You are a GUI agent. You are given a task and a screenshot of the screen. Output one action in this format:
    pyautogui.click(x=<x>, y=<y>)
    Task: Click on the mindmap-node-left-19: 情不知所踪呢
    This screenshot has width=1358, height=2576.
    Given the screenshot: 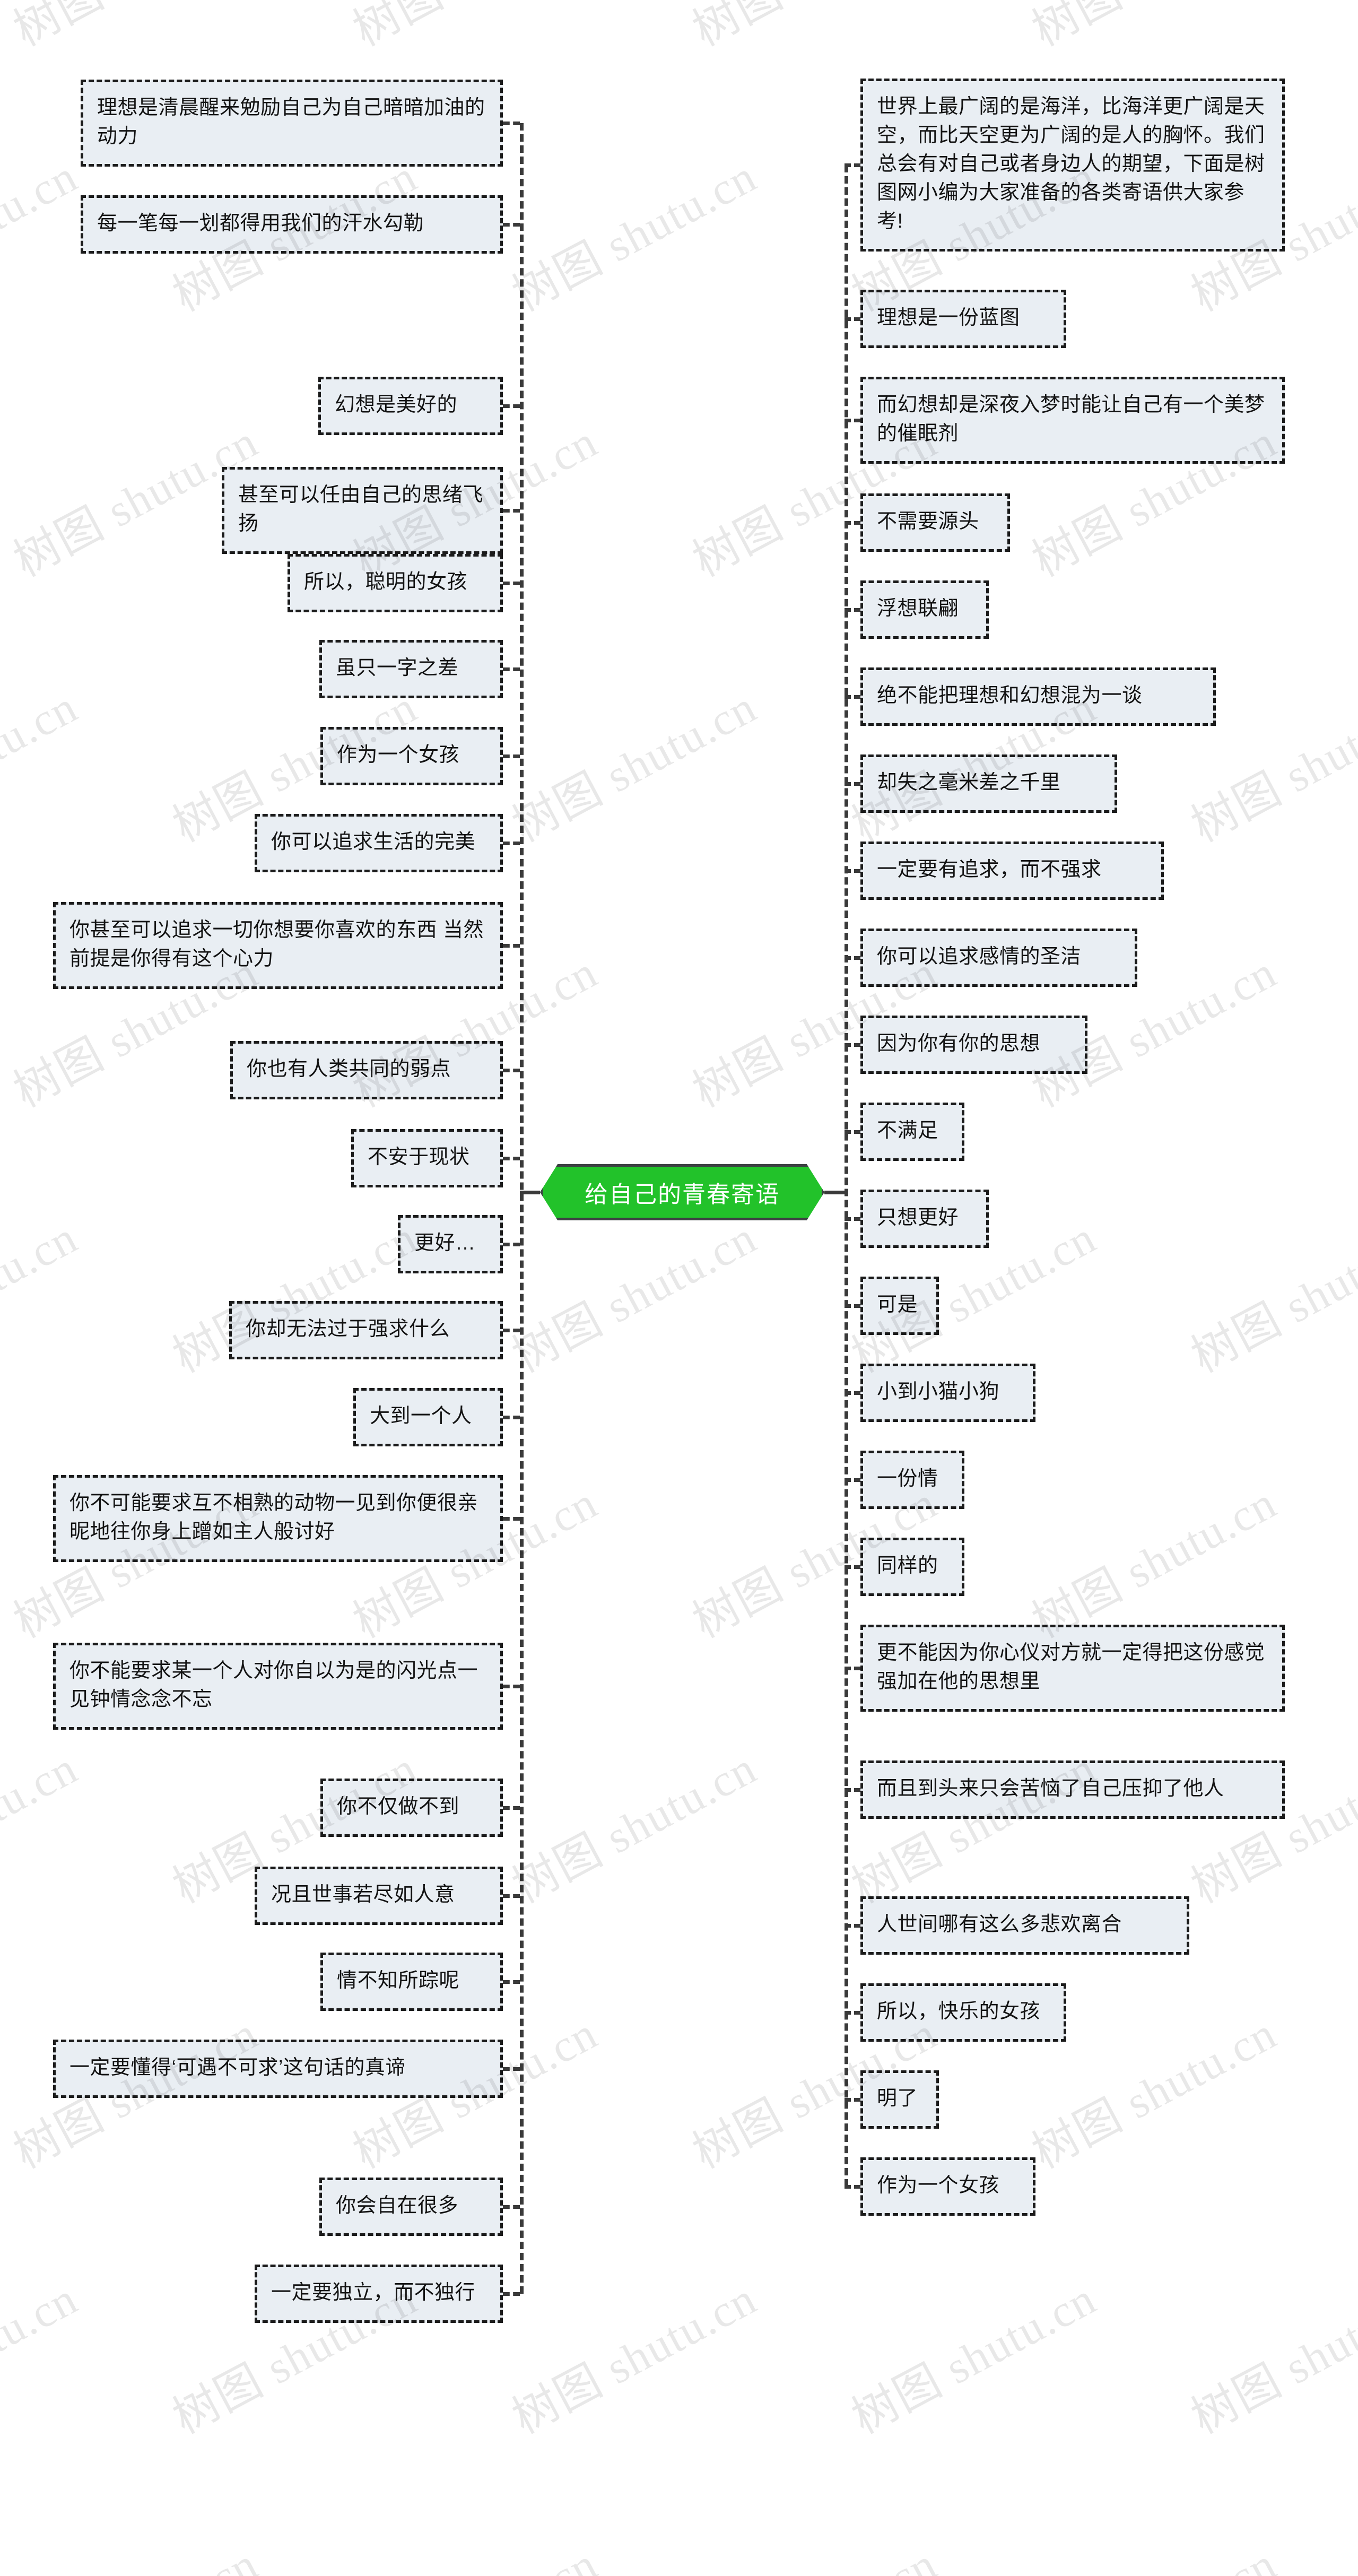 What is the action you would take?
    pyautogui.click(x=411, y=1982)
    